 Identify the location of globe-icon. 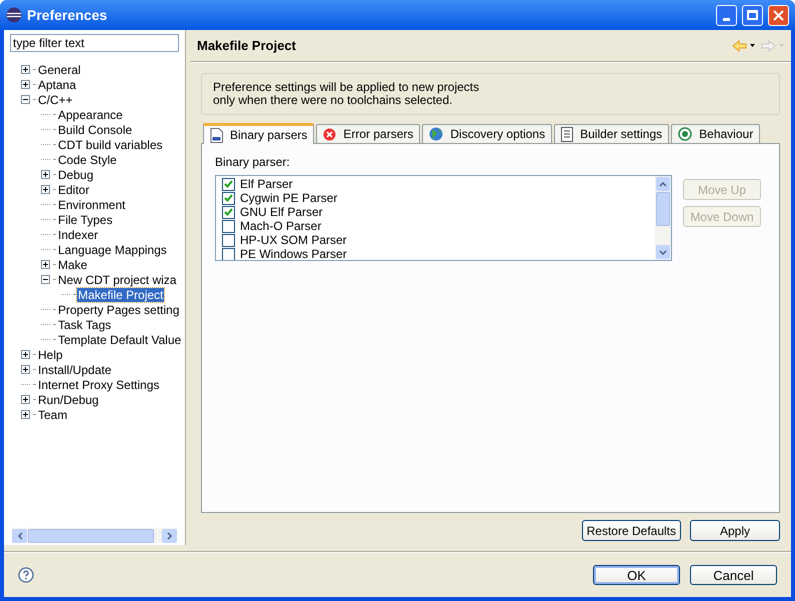
(436, 134).